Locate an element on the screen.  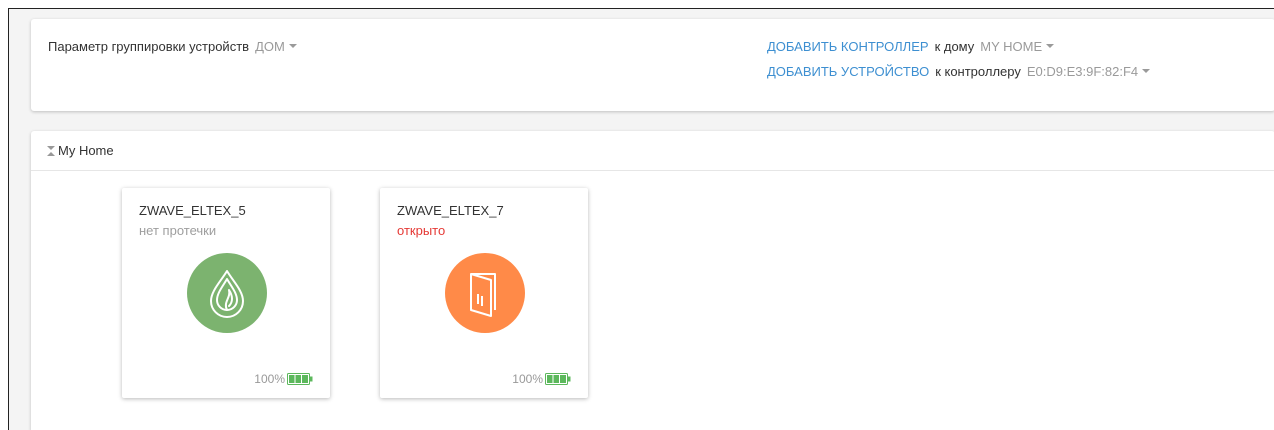
door-open-icon is located at coordinates (483, 295).